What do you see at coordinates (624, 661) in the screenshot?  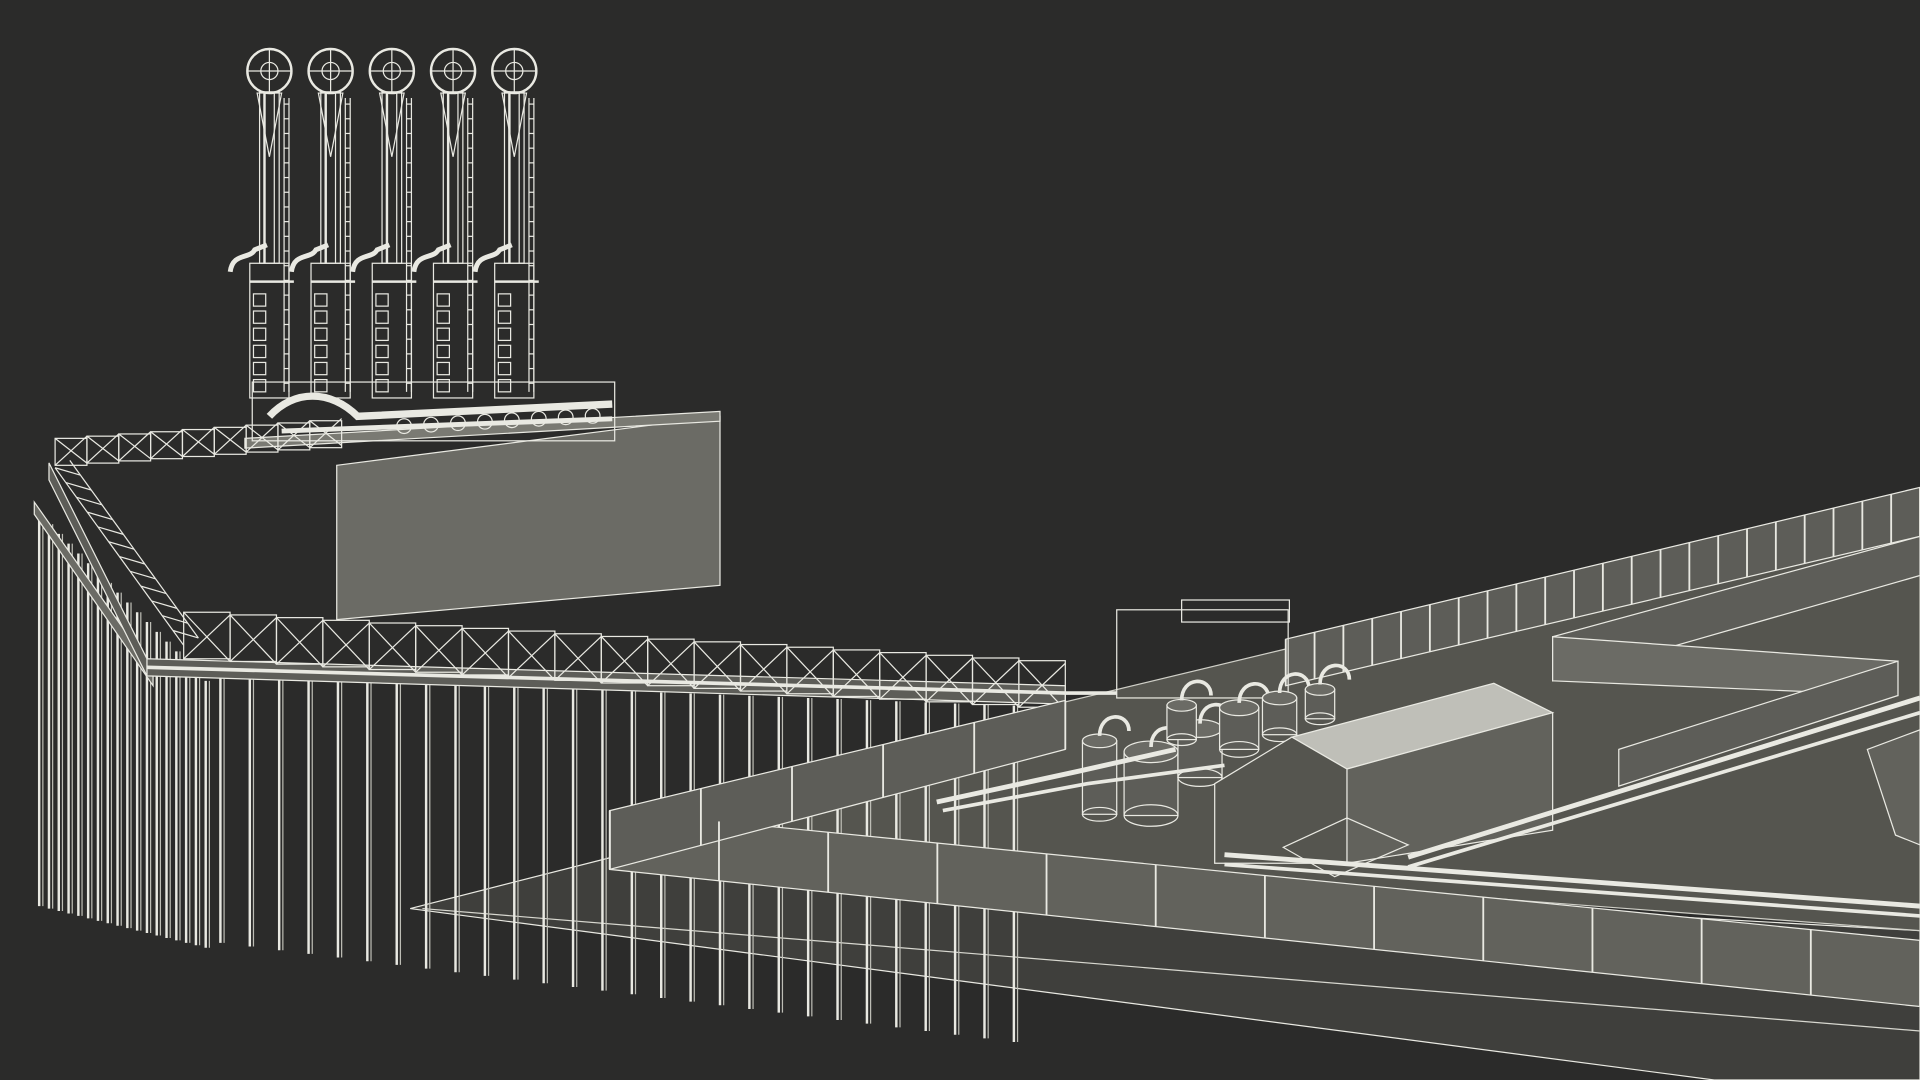 I see `trestle-truss-main` at bounding box center [624, 661].